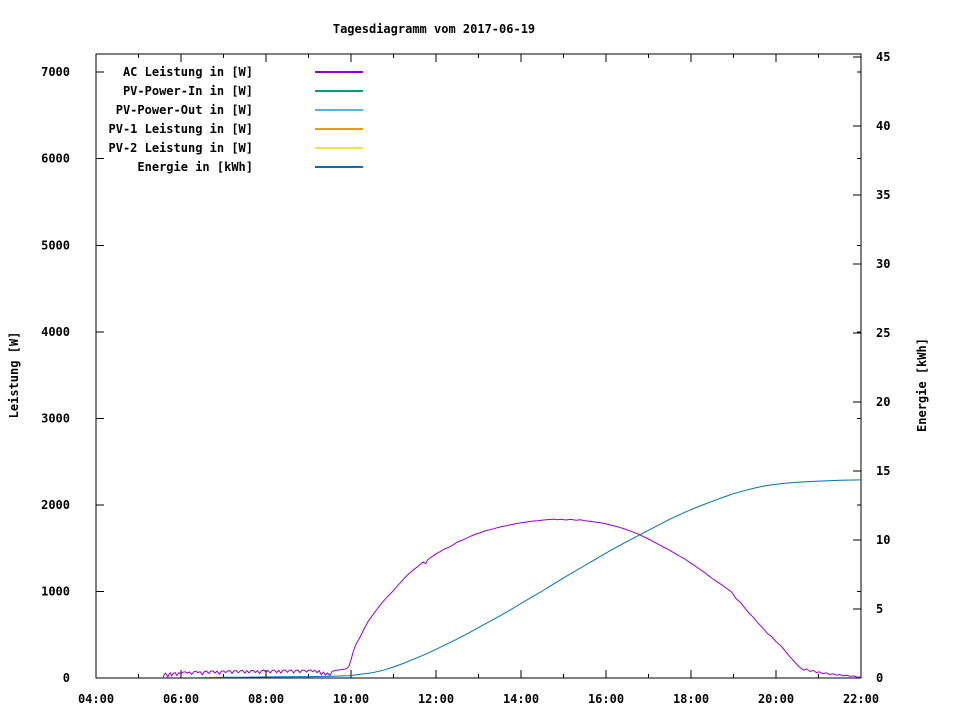 This screenshot has height=720, width=960. What do you see at coordinates (187, 71) in the screenshot?
I see `legend-label: AC Leistung in [W]` at bounding box center [187, 71].